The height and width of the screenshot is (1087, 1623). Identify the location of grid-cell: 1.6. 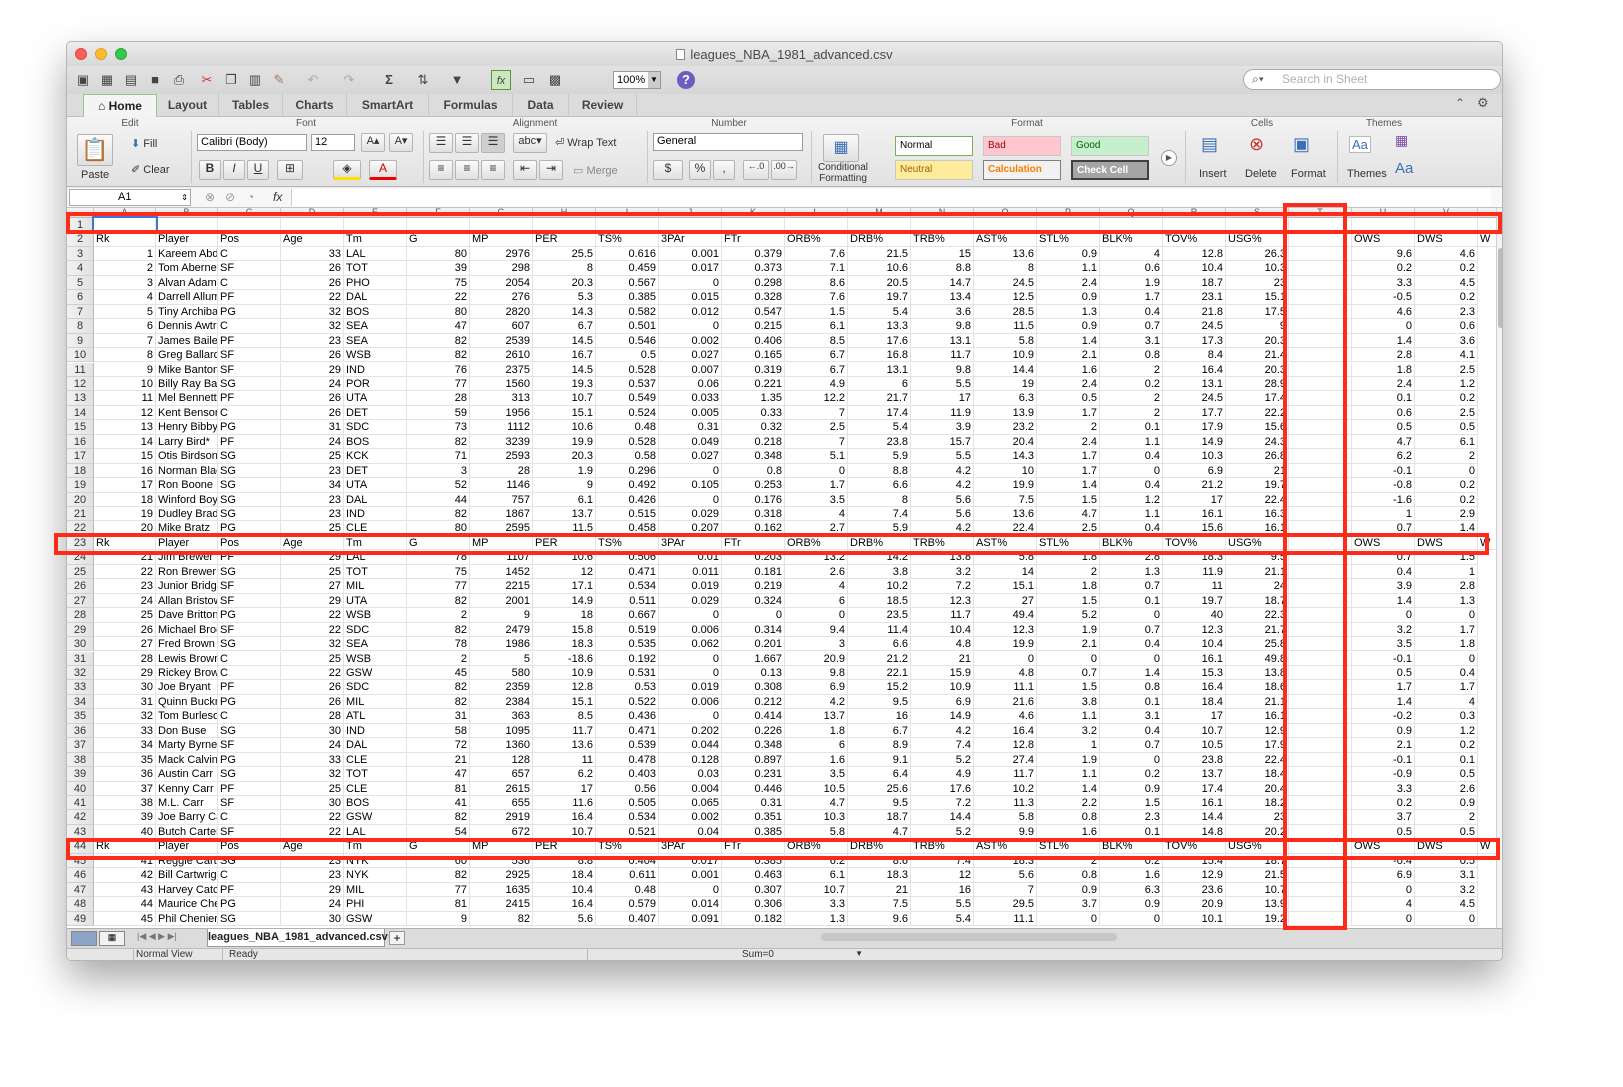
(816, 760).